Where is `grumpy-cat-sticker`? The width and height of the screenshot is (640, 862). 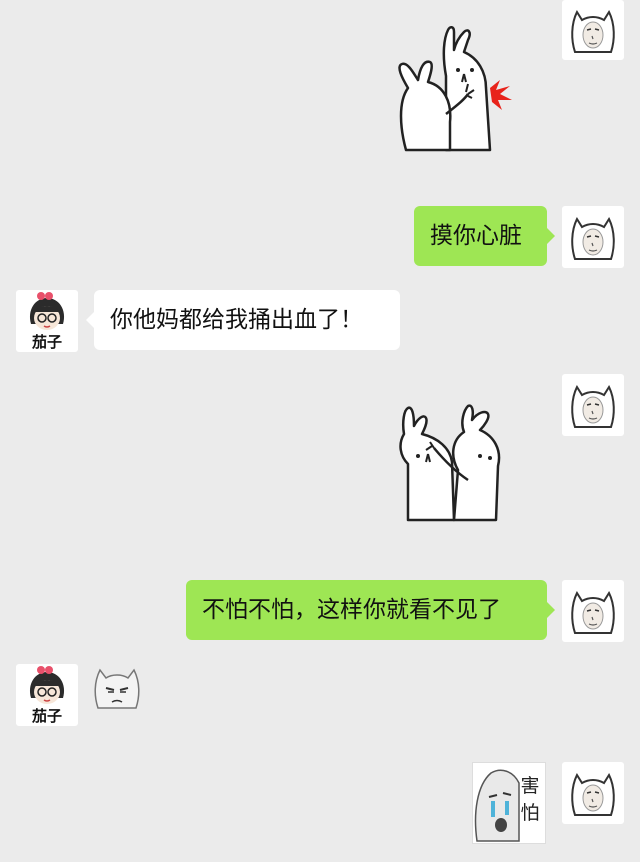
grumpy-cat-sticker is located at coordinates (117, 689).